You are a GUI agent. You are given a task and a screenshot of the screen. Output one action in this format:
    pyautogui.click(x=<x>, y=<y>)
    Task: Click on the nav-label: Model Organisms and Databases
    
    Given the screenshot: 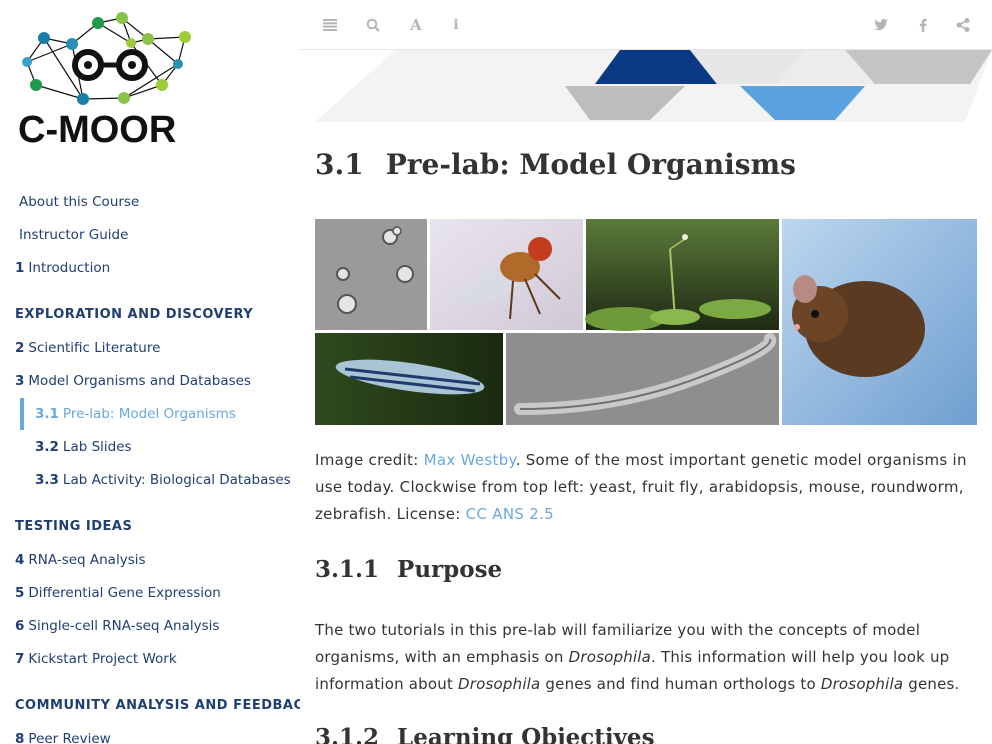 What is the action you would take?
    pyautogui.click(x=139, y=381)
    